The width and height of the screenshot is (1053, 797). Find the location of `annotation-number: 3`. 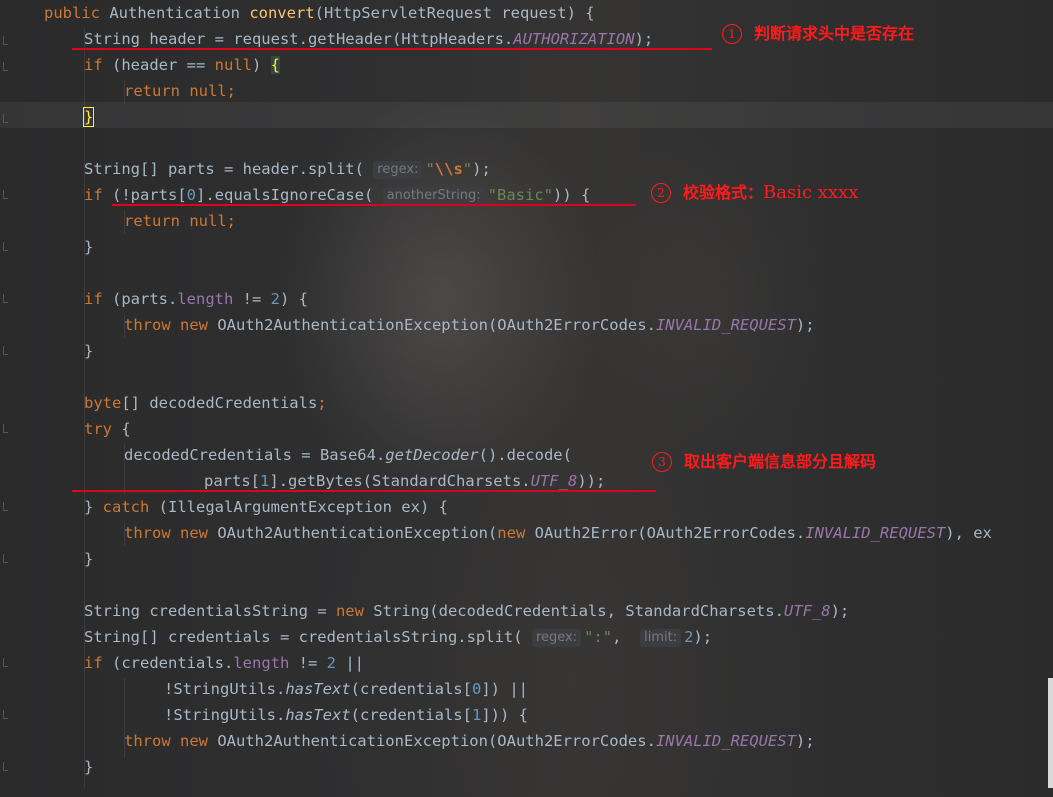

annotation-number: 3 is located at coordinates (662, 462).